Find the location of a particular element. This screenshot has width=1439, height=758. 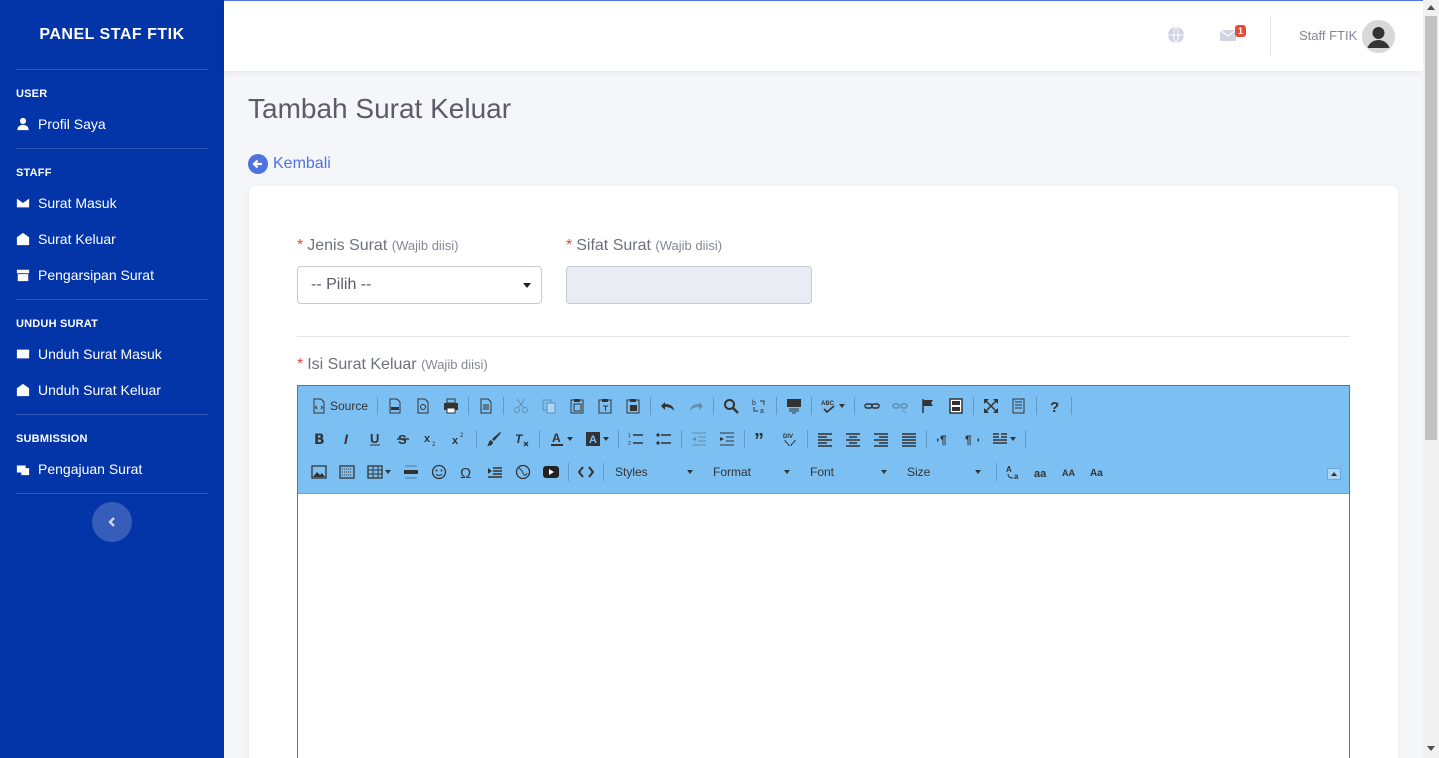

uppercase-icon: AA is located at coordinates (1068, 473).